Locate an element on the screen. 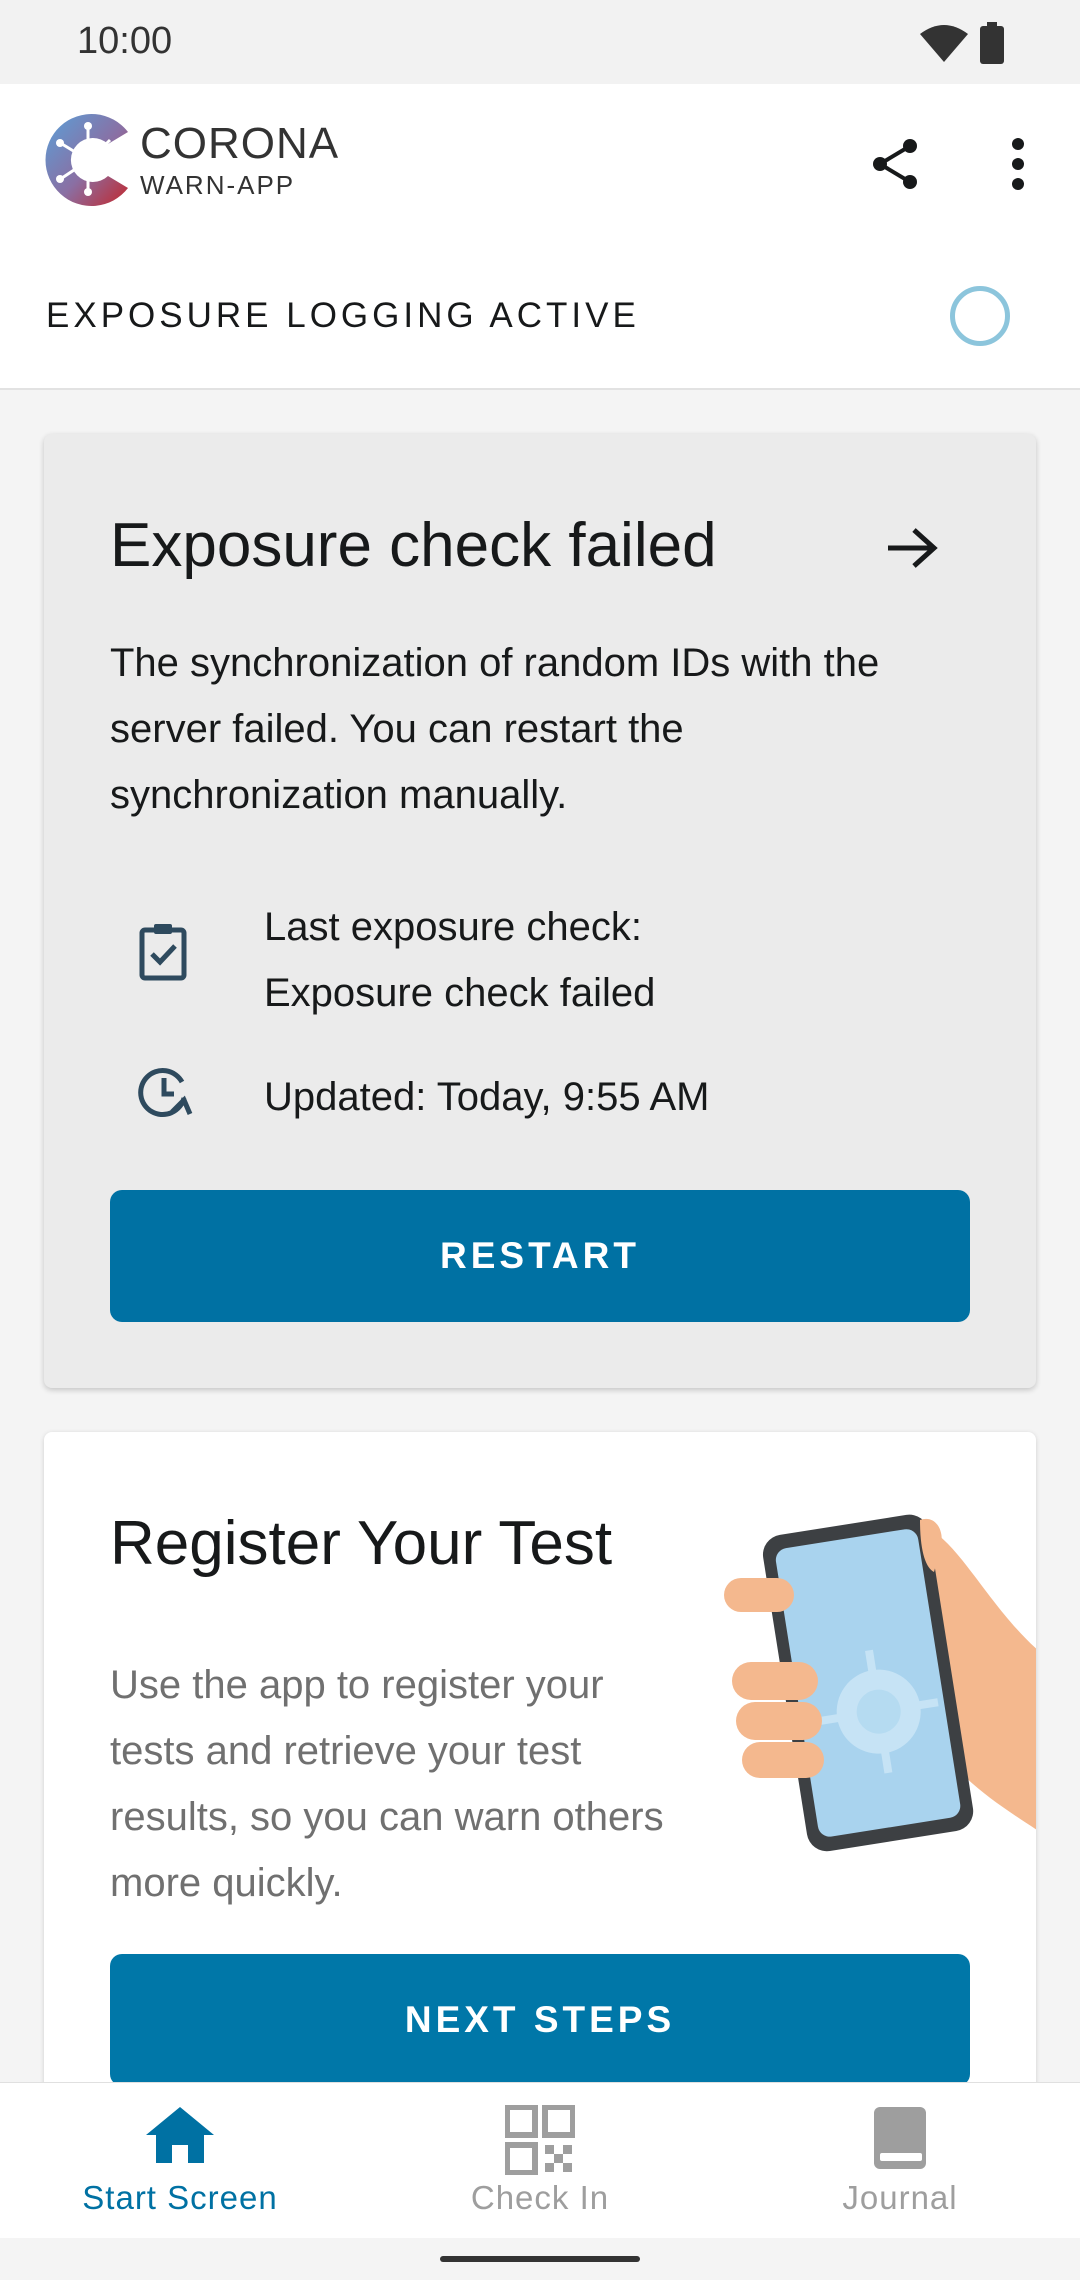 This screenshot has height=2280, width=1080. system-gesture-bar is located at coordinates (540, 2259).